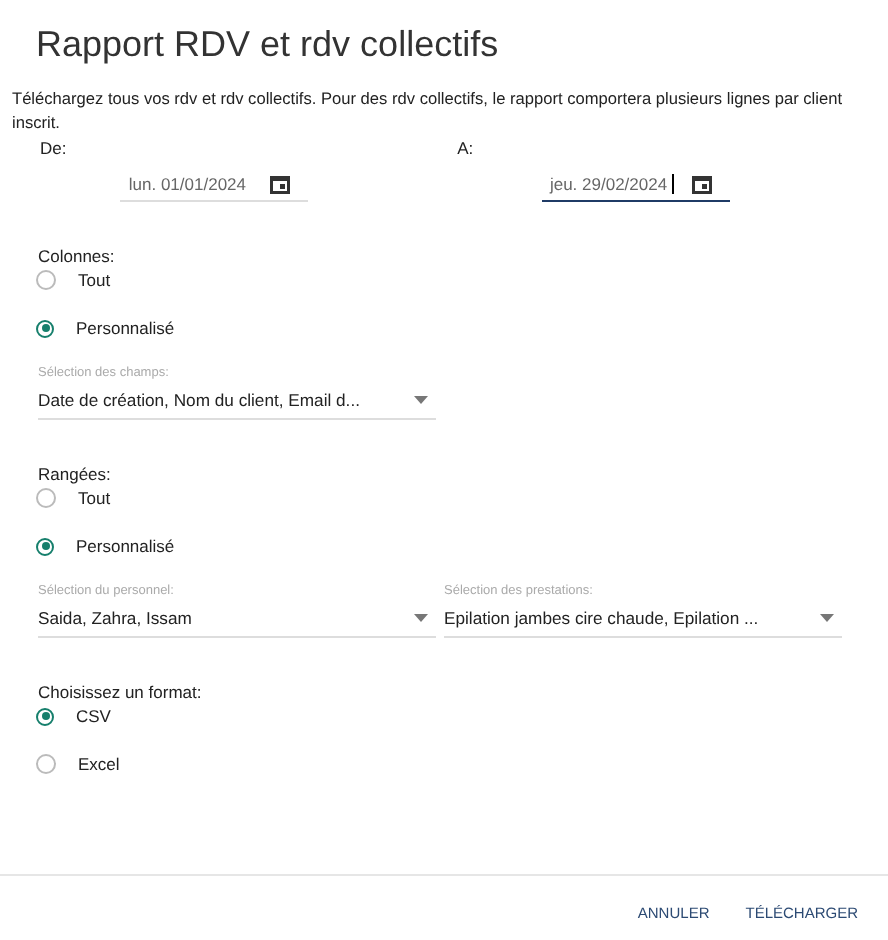  Describe the element at coordinates (77, 256) in the screenshot. I see `section-label: Colonnes:` at that location.